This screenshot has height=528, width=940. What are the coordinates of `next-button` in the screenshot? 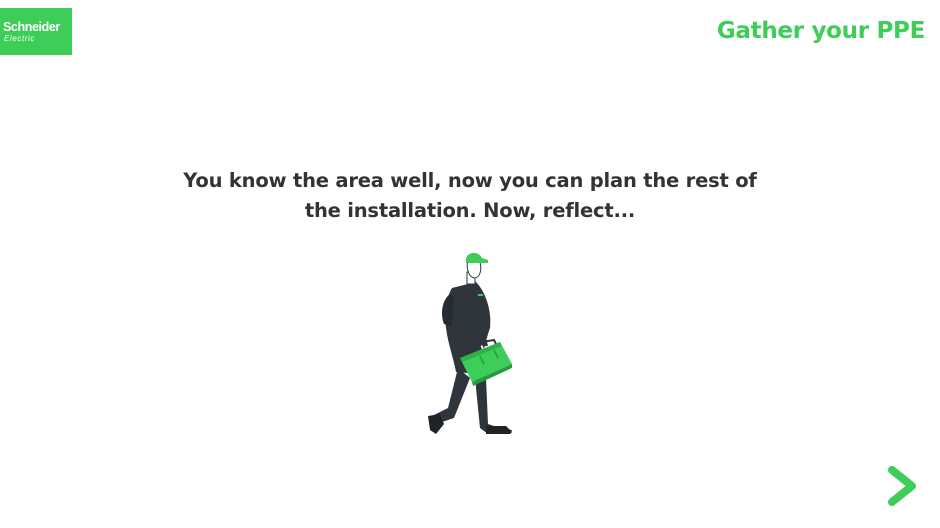 It's located at (902, 486).